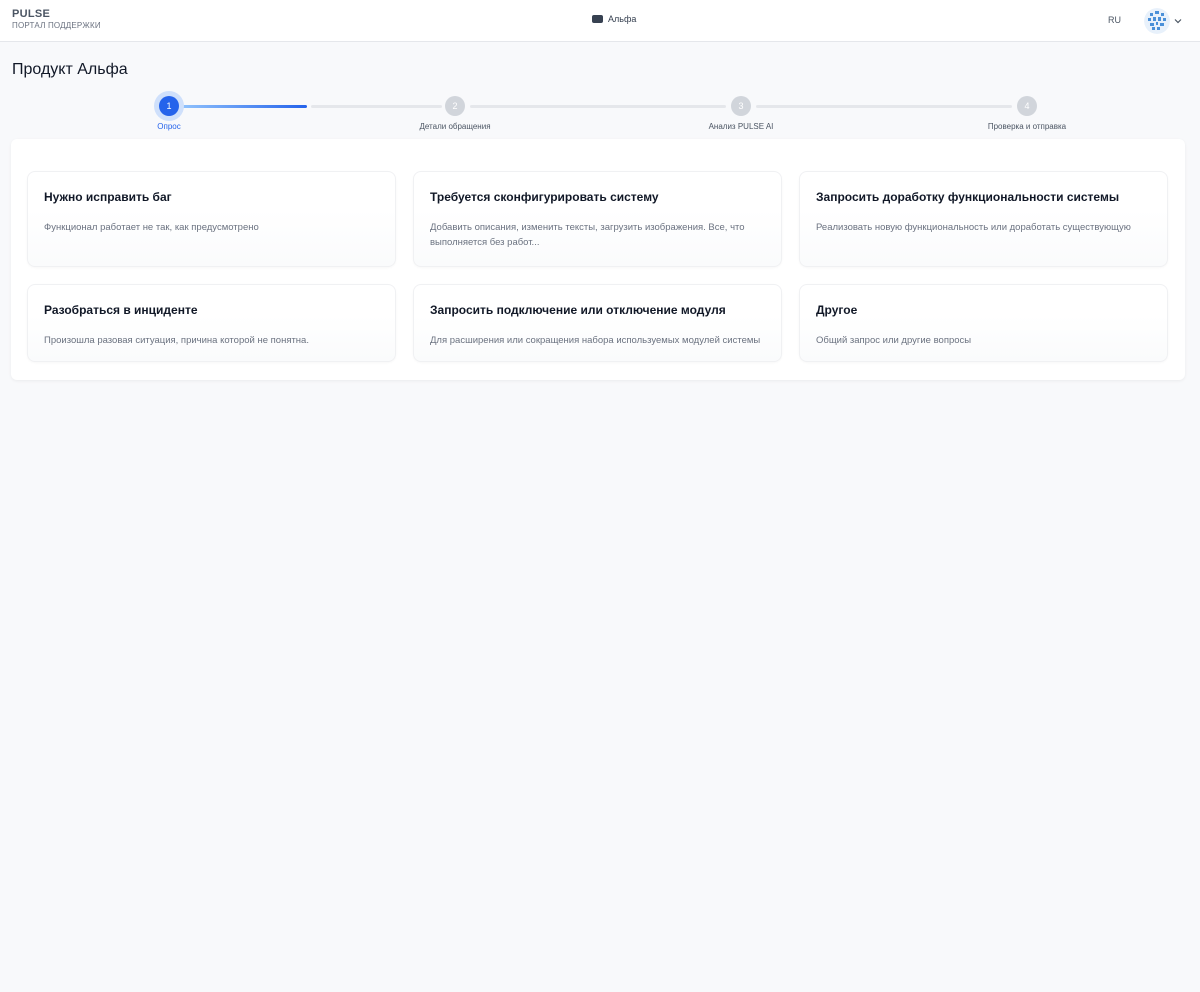  Describe the element at coordinates (31, 14) in the screenshot. I see `brand-title: PULSE` at that location.